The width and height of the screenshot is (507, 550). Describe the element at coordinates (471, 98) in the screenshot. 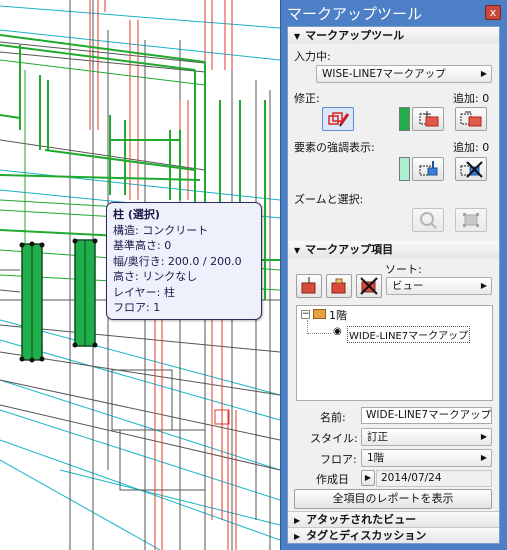

I see `modify-add-count: 追加: 0` at that location.